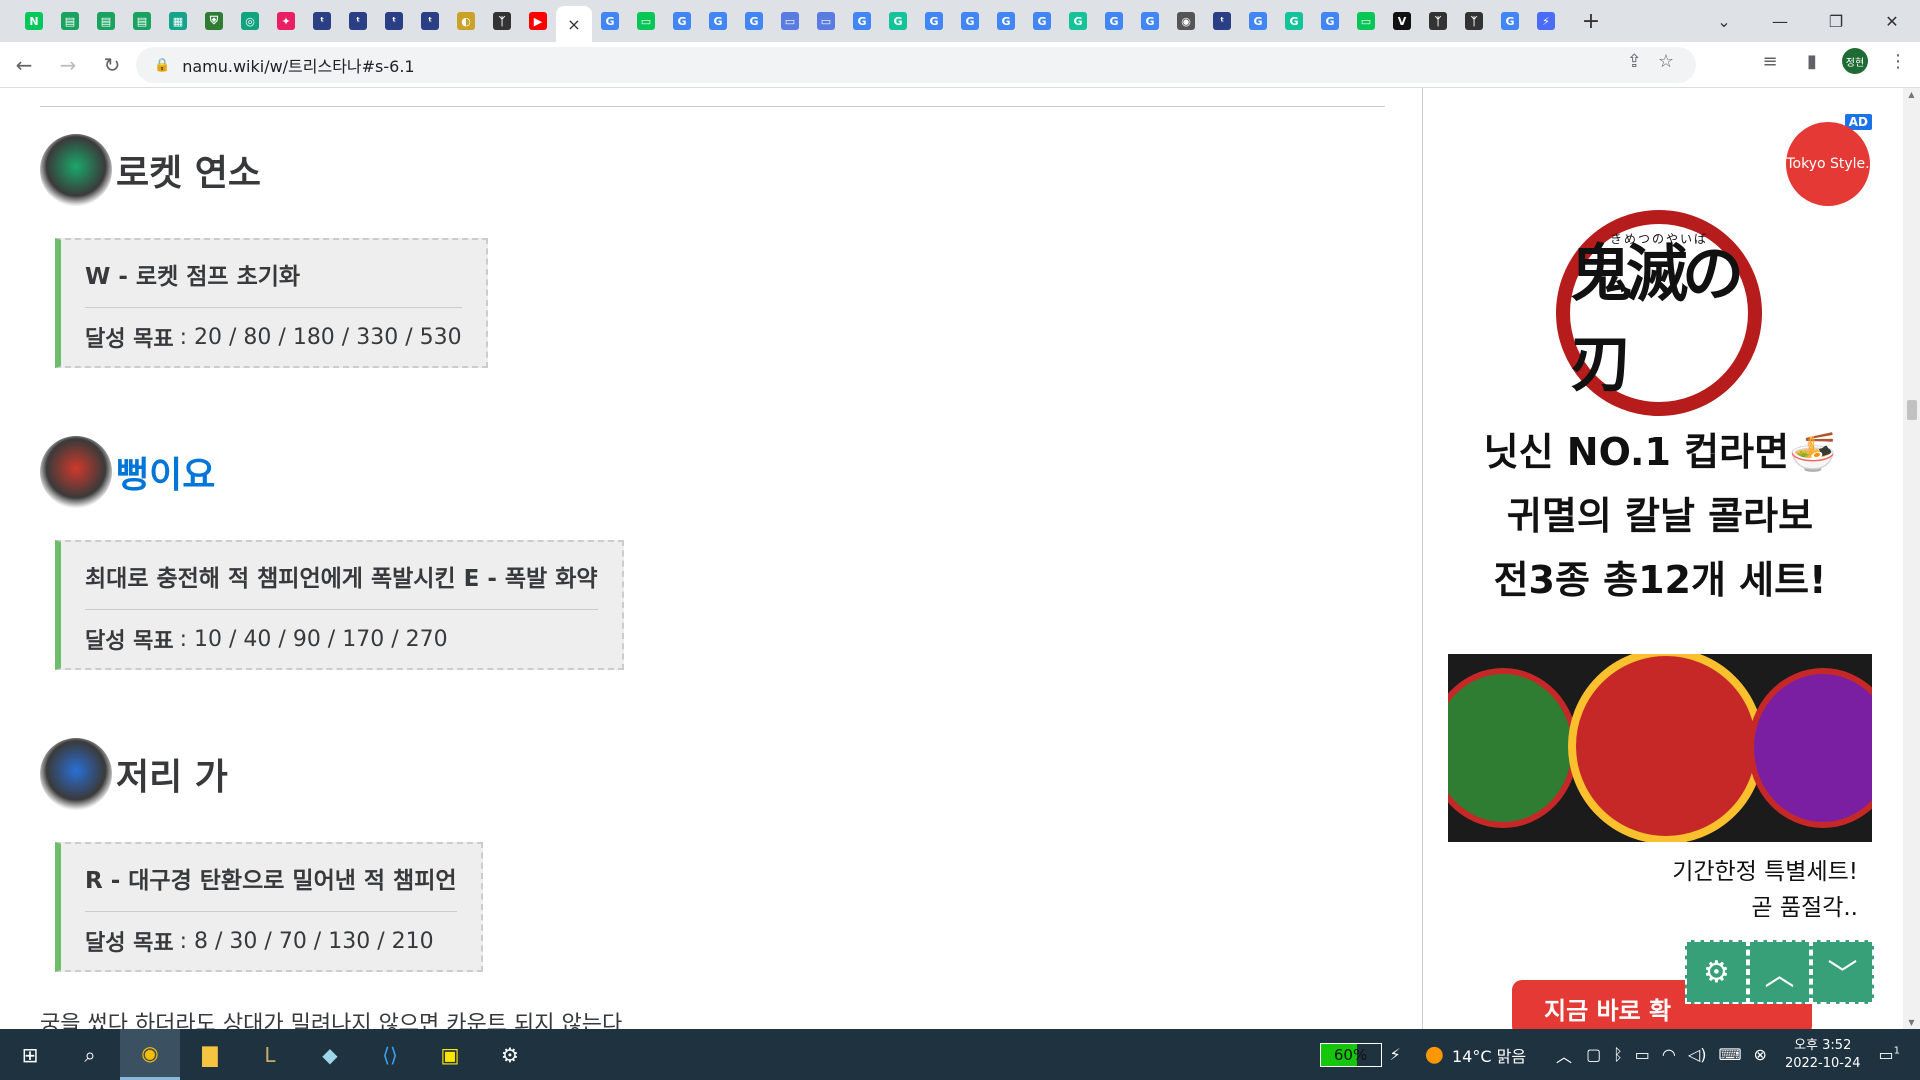 This screenshot has width=1920, height=1080. What do you see at coordinates (538, 21) in the screenshot?
I see `browser-tab: ▶` at bounding box center [538, 21].